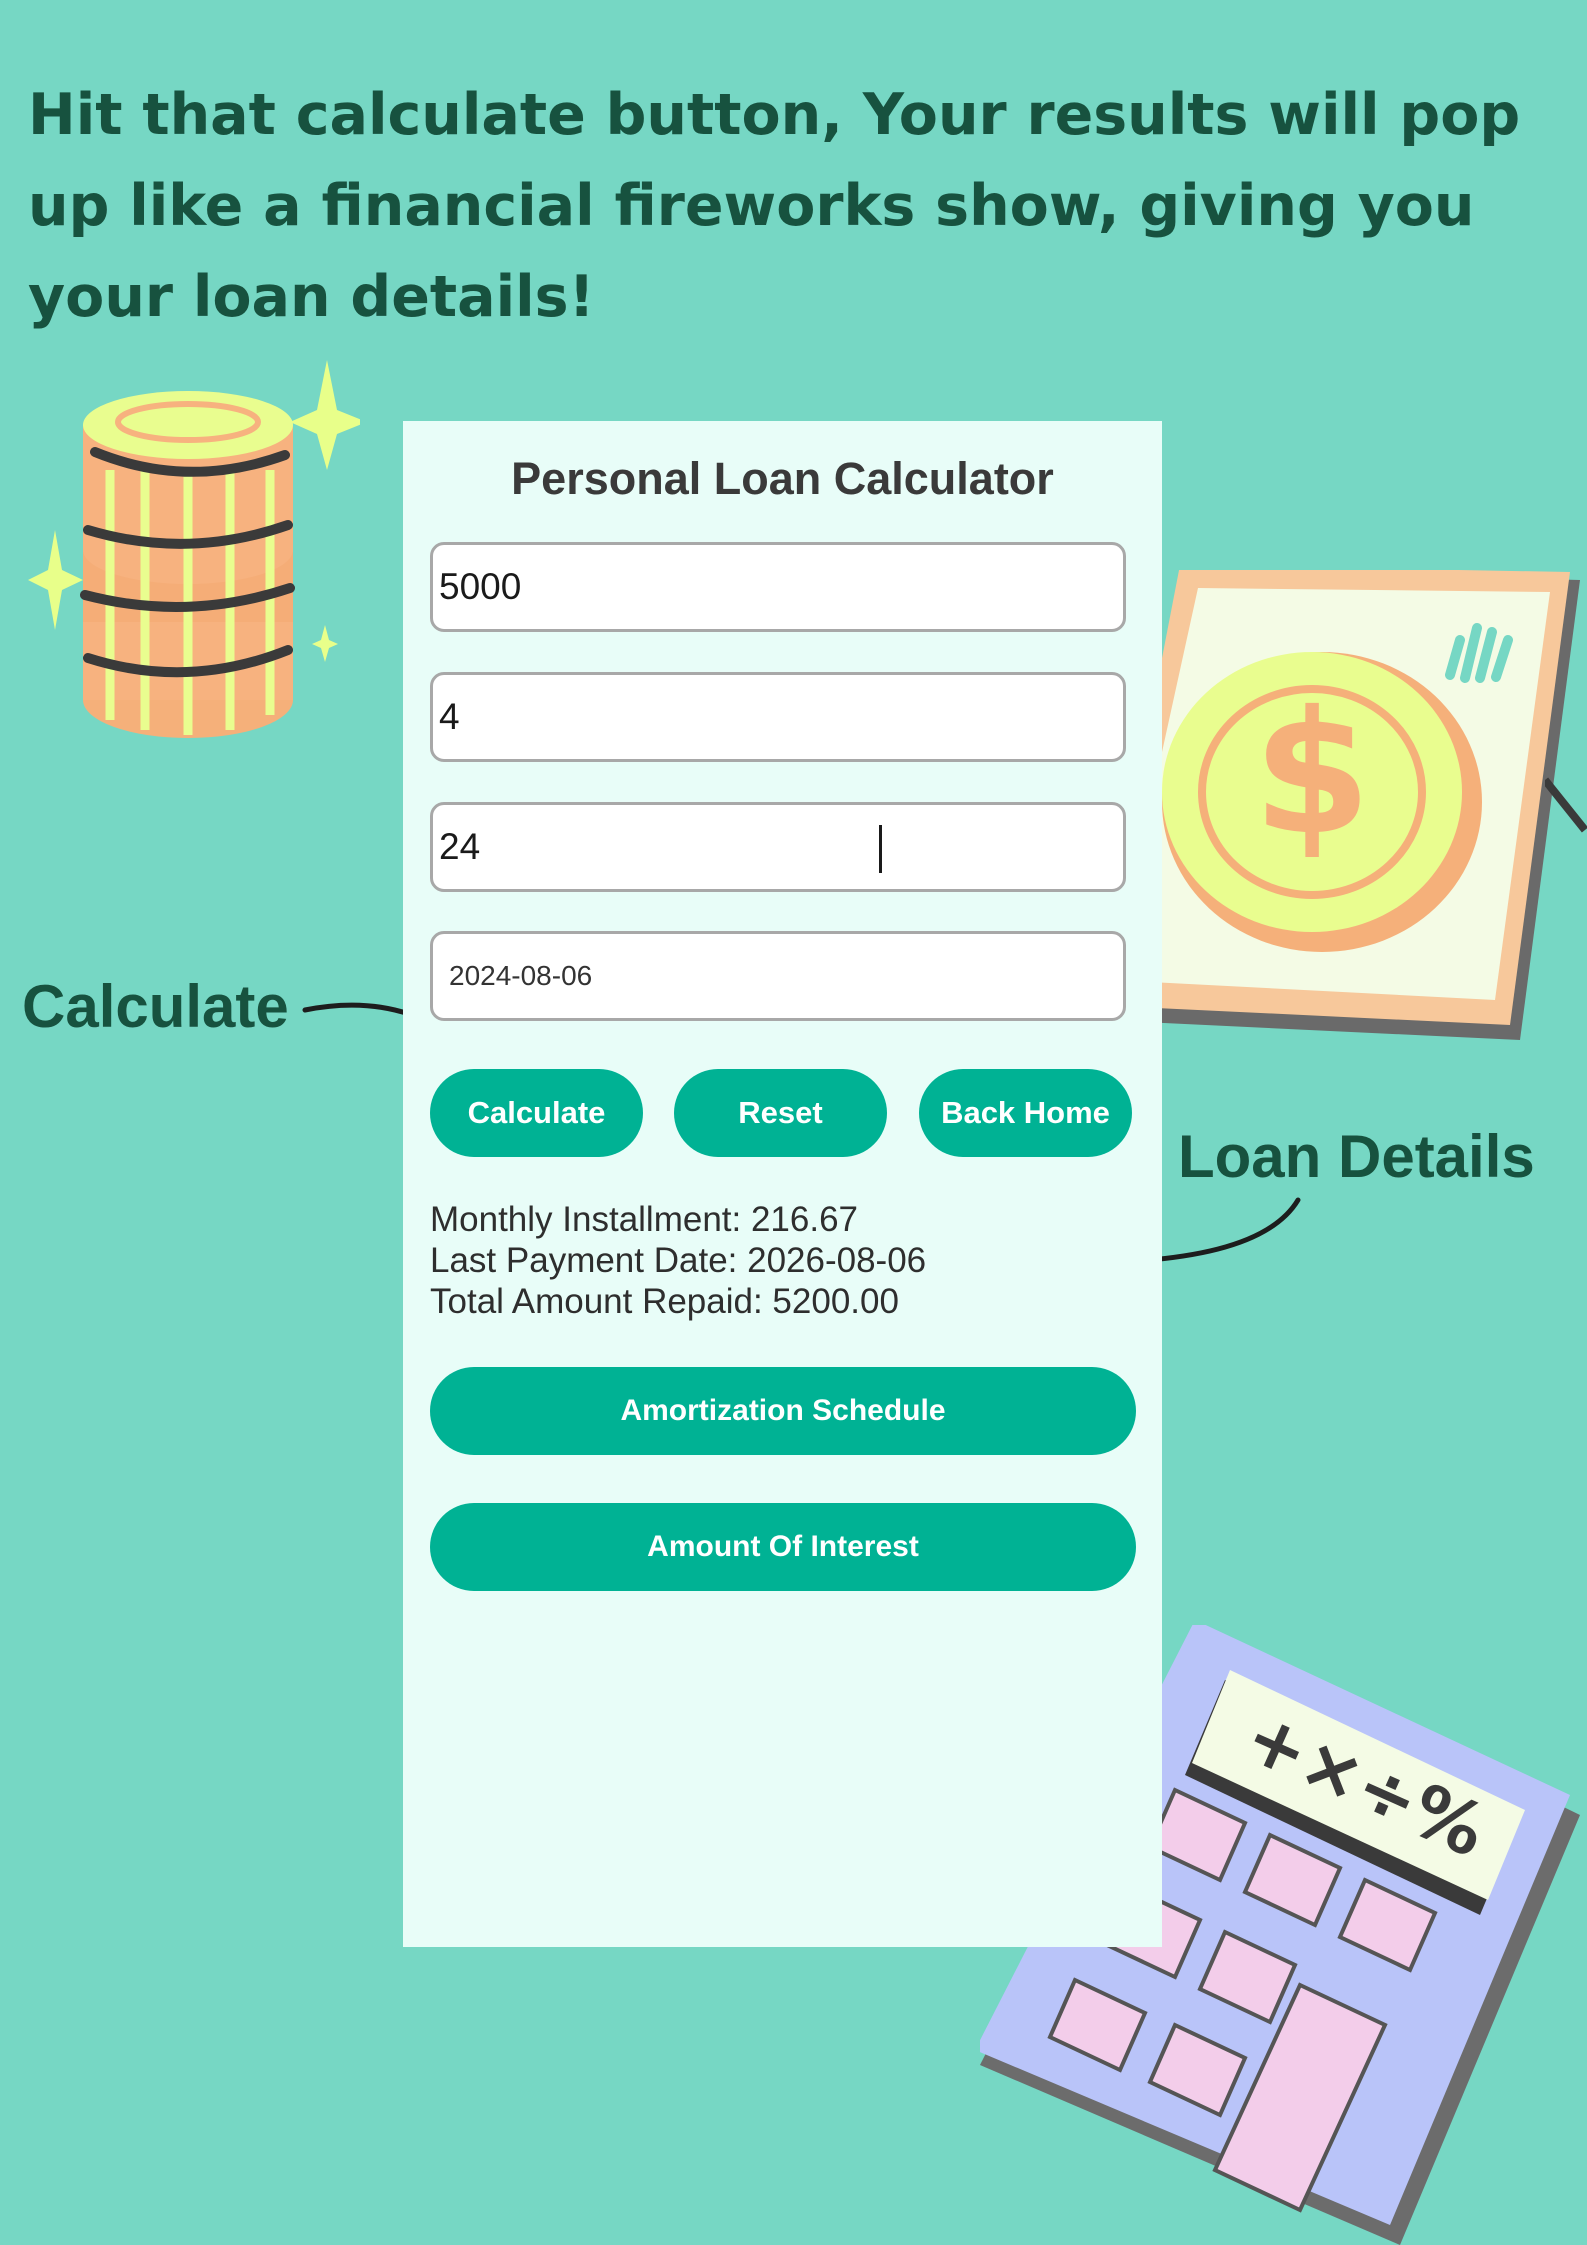  Describe the element at coordinates (536, 1113) in the screenshot. I see `calculate-button: Calculate` at that location.